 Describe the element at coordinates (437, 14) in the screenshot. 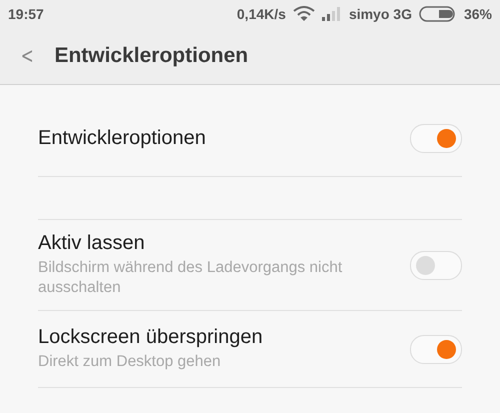

I see `battery-icon` at that location.